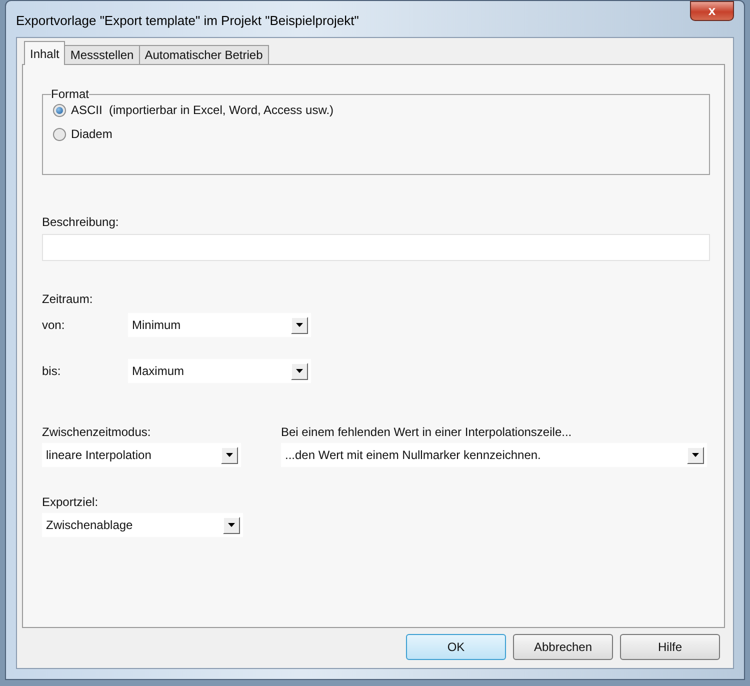 The height and width of the screenshot is (686, 750). Describe the element at coordinates (97, 432) in the screenshot. I see `field-label: Zwischenzeitmodus:` at that location.